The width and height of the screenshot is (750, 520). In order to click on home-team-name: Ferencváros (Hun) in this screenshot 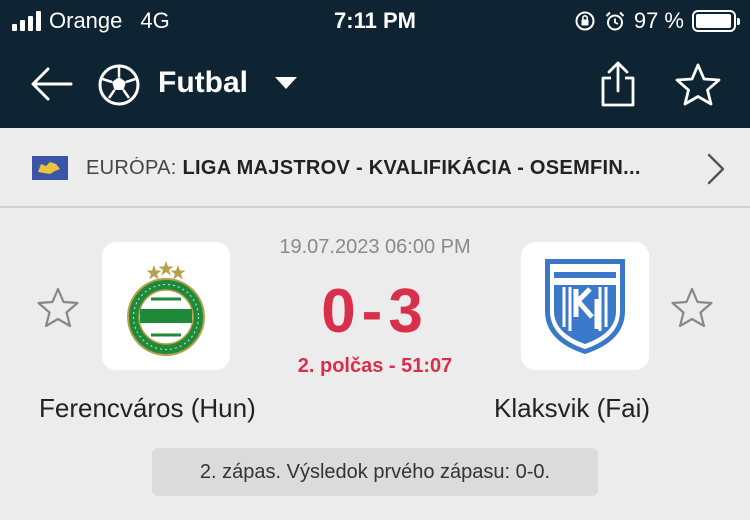, I will do `click(147, 408)`.